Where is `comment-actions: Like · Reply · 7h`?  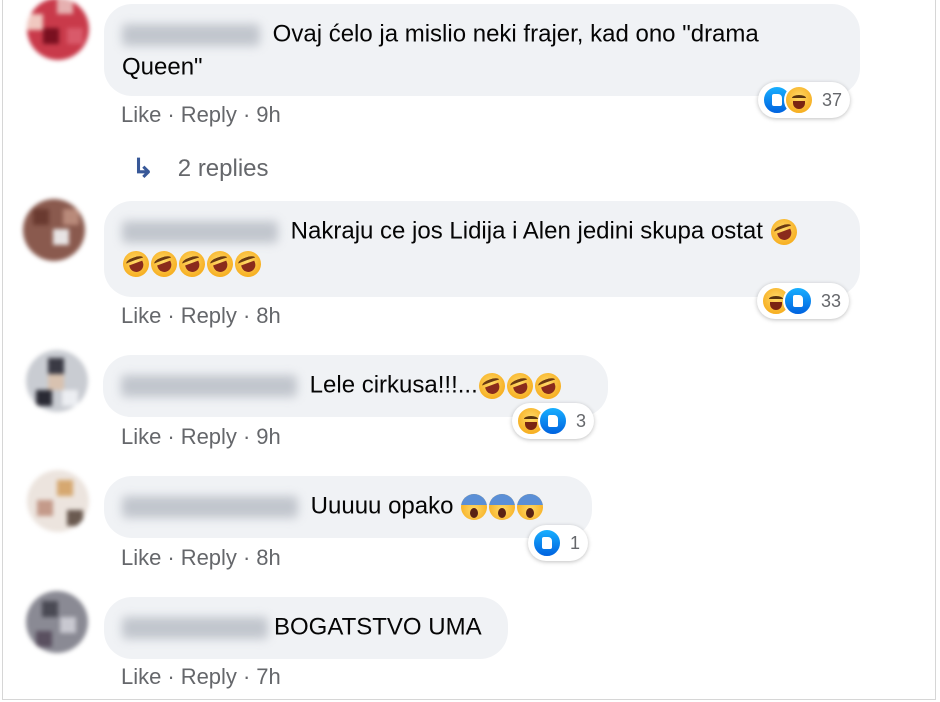
comment-actions: Like · Reply · 7h is located at coordinates (201, 677).